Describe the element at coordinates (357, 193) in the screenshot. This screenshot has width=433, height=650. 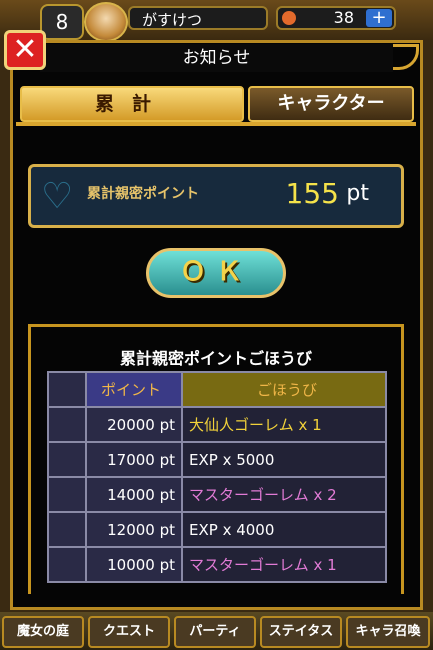
I see `points-unit: pt` at that location.